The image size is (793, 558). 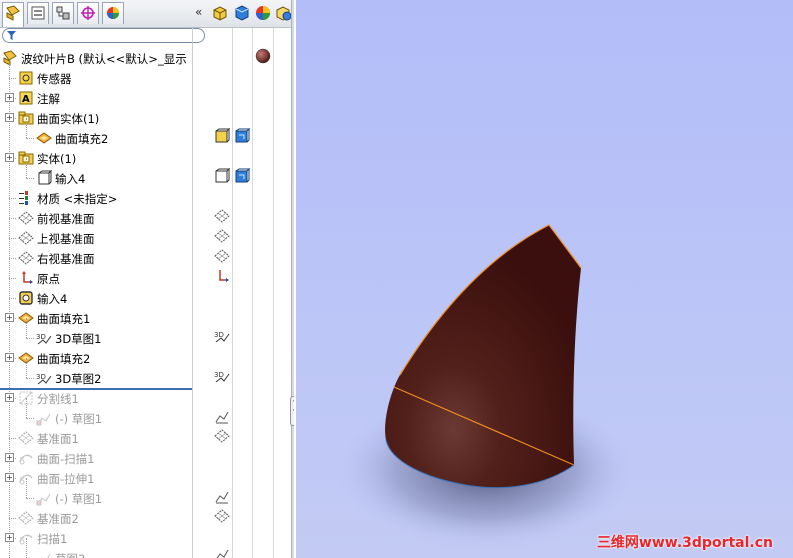 I want to click on tree-item: + 曲面填充2, so click(x=105, y=358).